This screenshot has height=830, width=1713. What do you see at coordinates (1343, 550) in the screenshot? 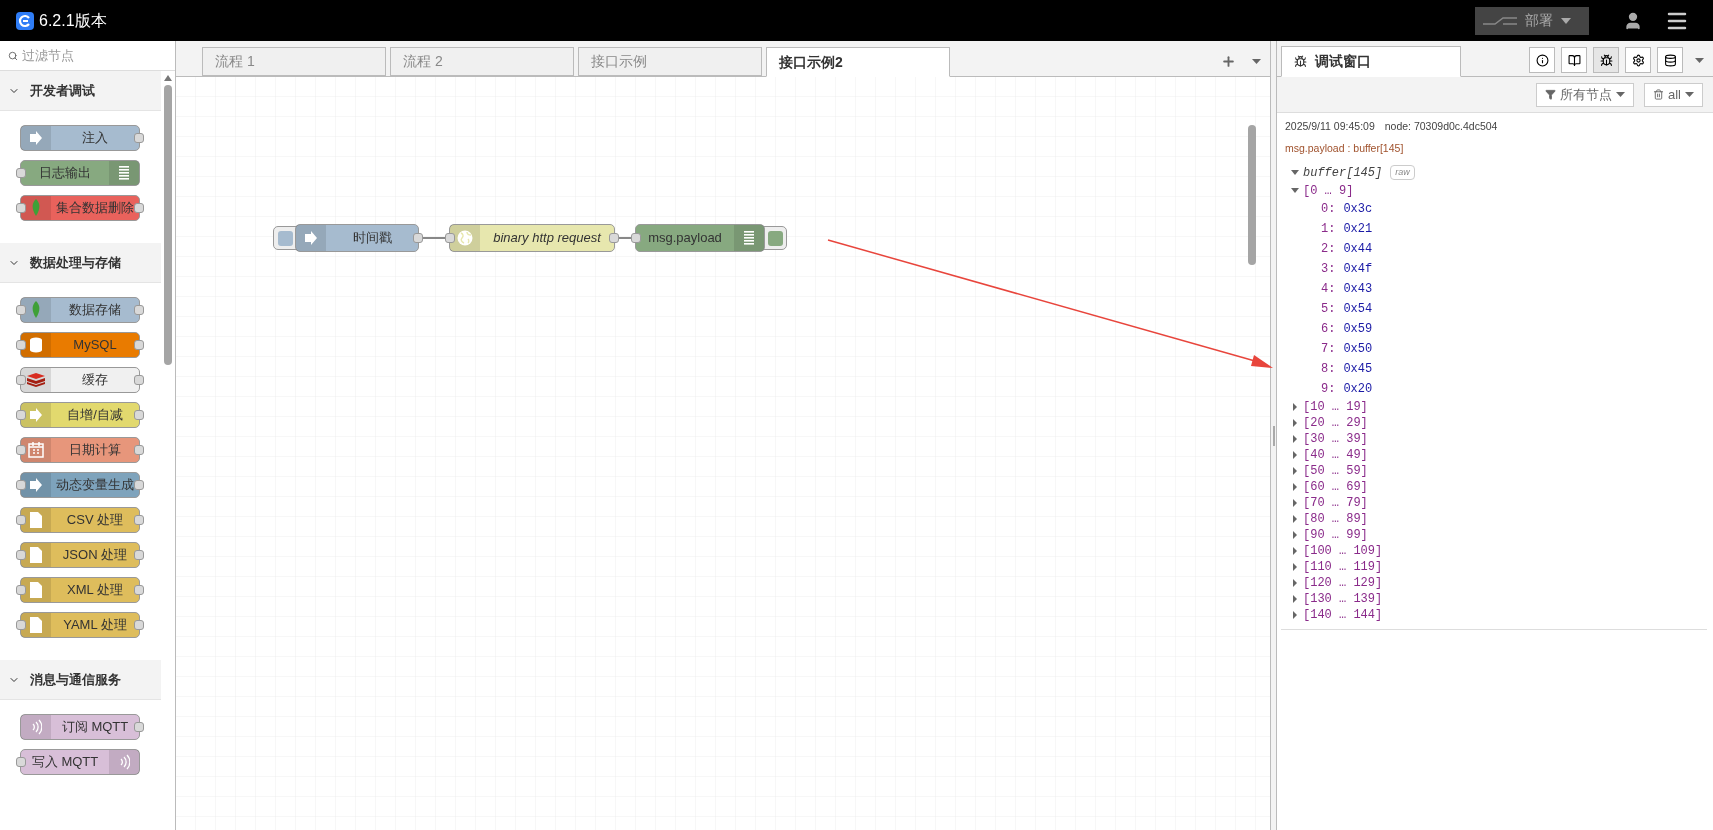
I see `tree-label: [100 … 109]` at bounding box center [1343, 550].